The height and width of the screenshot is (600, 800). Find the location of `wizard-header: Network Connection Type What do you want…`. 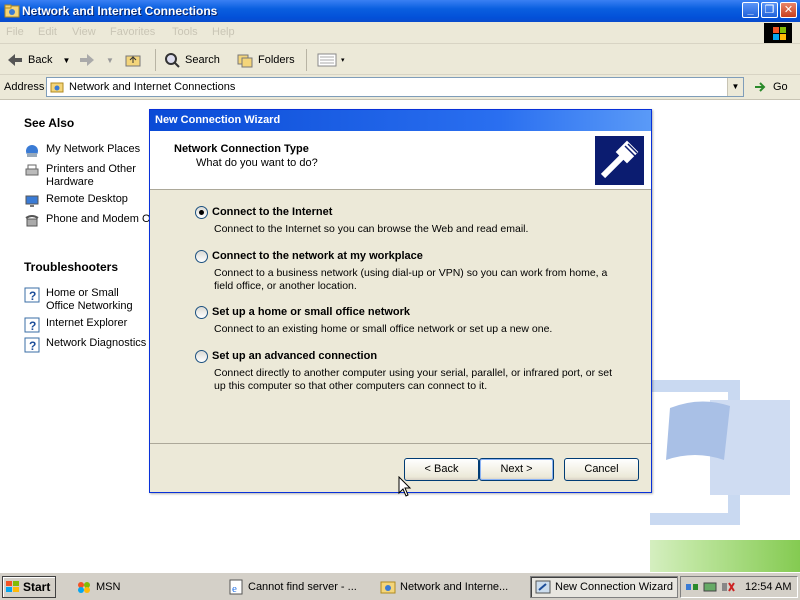

wizard-header: Network Connection Type What do you want… is located at coordinates (400, 160).